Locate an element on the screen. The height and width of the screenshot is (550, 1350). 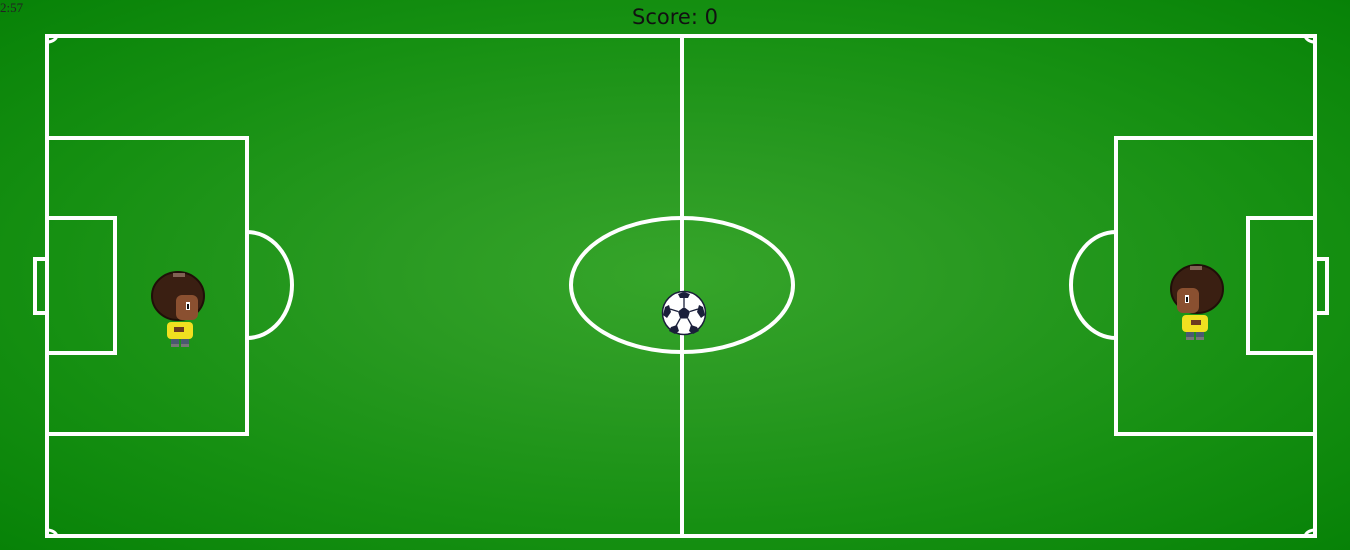
soccer-ball-icon is located at coordinates (684, 313).